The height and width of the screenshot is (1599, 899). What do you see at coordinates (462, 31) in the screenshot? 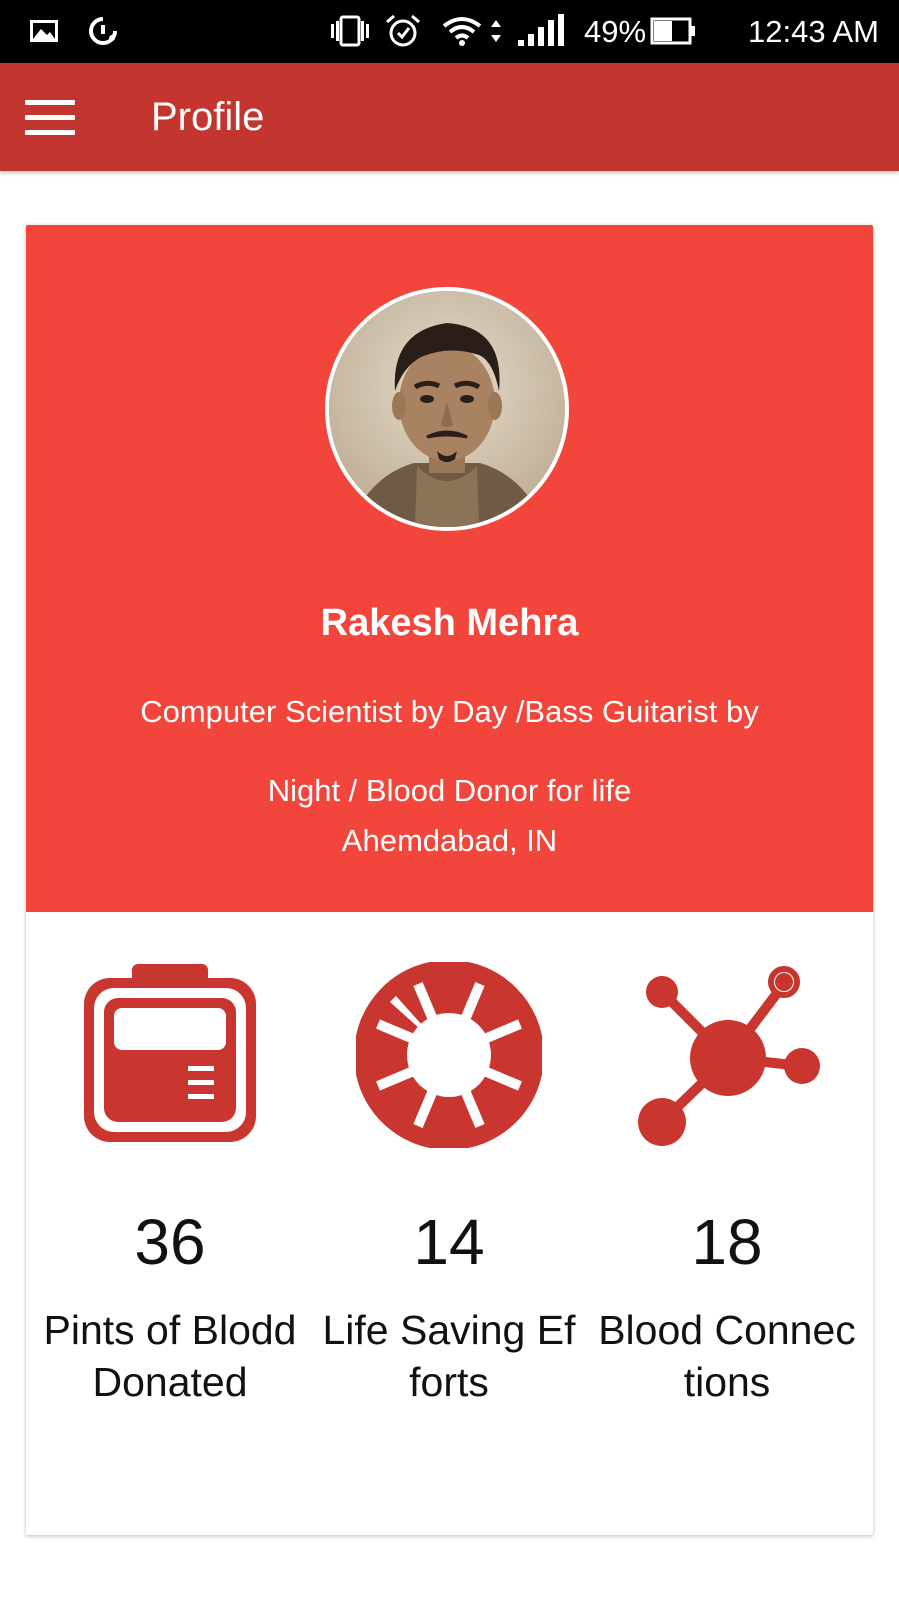
I see `wifi-icon` at bounding box center [462, 31].